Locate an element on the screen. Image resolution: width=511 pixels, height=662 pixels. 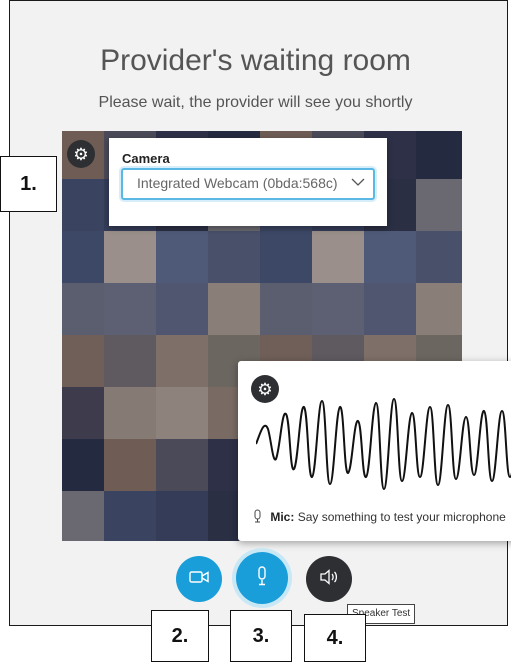
mic-waveform is located at coordinates (383, 444).